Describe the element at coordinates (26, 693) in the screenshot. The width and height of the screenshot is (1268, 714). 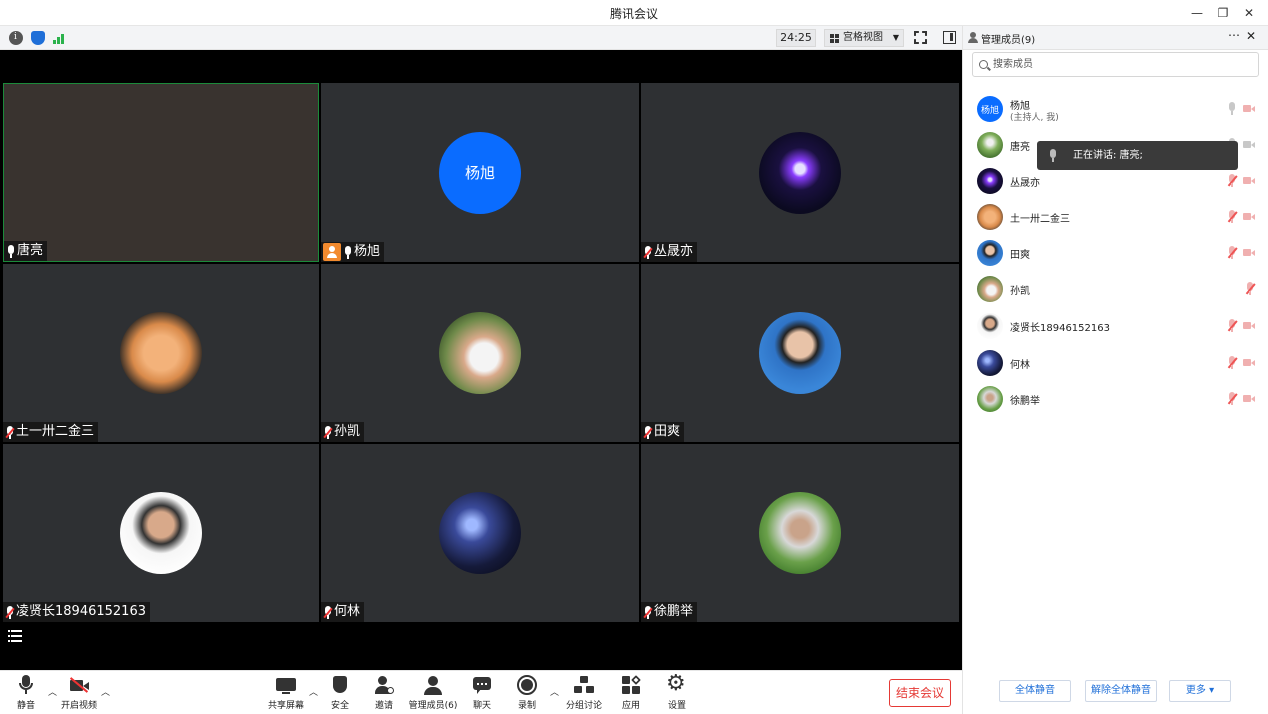
I see `mute-button: 静音` at that location.